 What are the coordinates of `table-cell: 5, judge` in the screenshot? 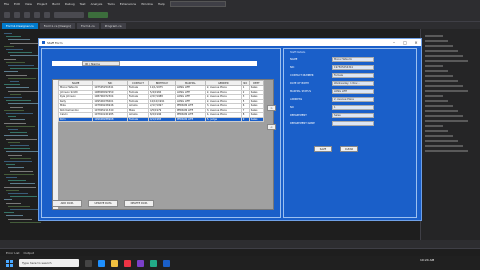 It's located at (223, 119).